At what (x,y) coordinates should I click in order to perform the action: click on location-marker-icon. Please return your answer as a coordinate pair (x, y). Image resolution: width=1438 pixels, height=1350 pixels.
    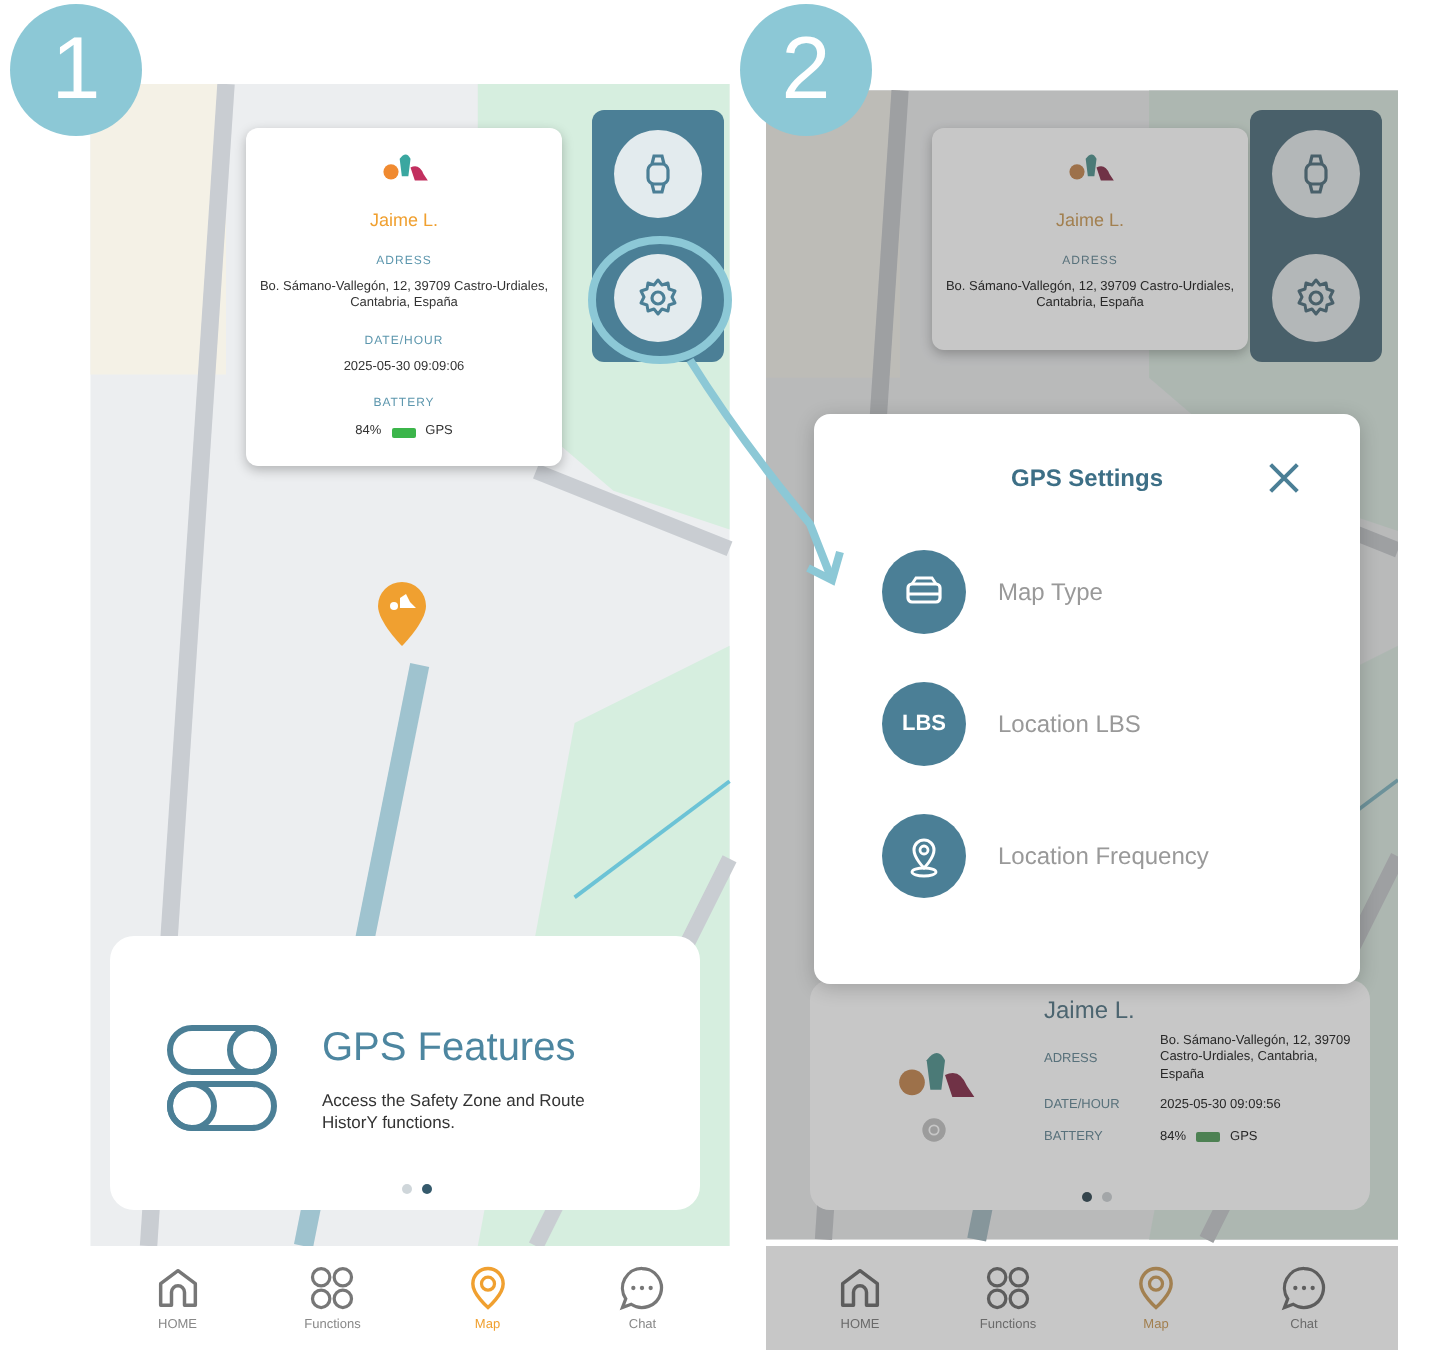
    Looking at the image, I should click on (402, 614).